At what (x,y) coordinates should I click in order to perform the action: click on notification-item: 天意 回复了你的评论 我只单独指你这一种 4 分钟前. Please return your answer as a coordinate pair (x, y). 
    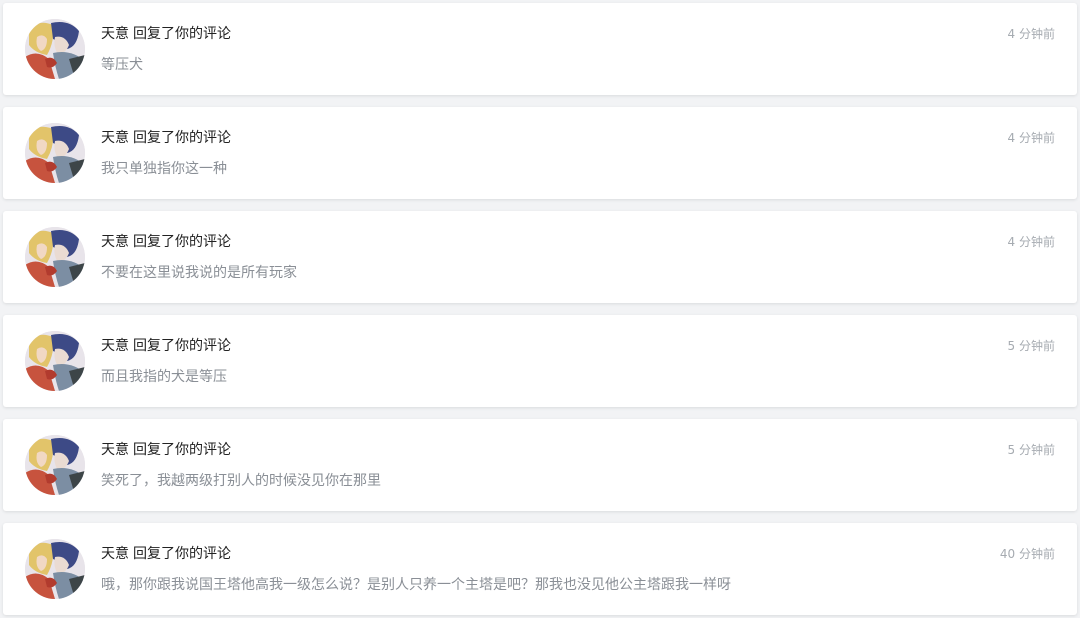
    Looking at the image, I should click on (540, 153).